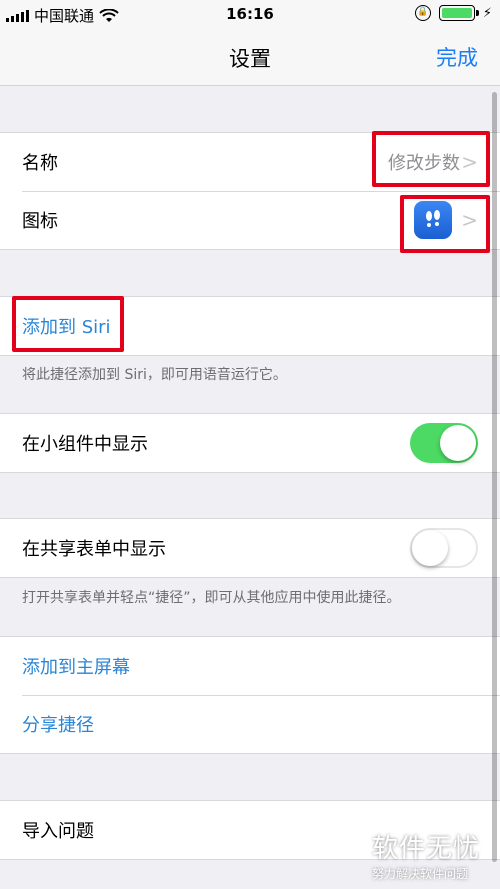  What do you see at coordinates (68, 324) in the screenshot?
I see `annotation-box-siri` at bounding box center [68, 324].